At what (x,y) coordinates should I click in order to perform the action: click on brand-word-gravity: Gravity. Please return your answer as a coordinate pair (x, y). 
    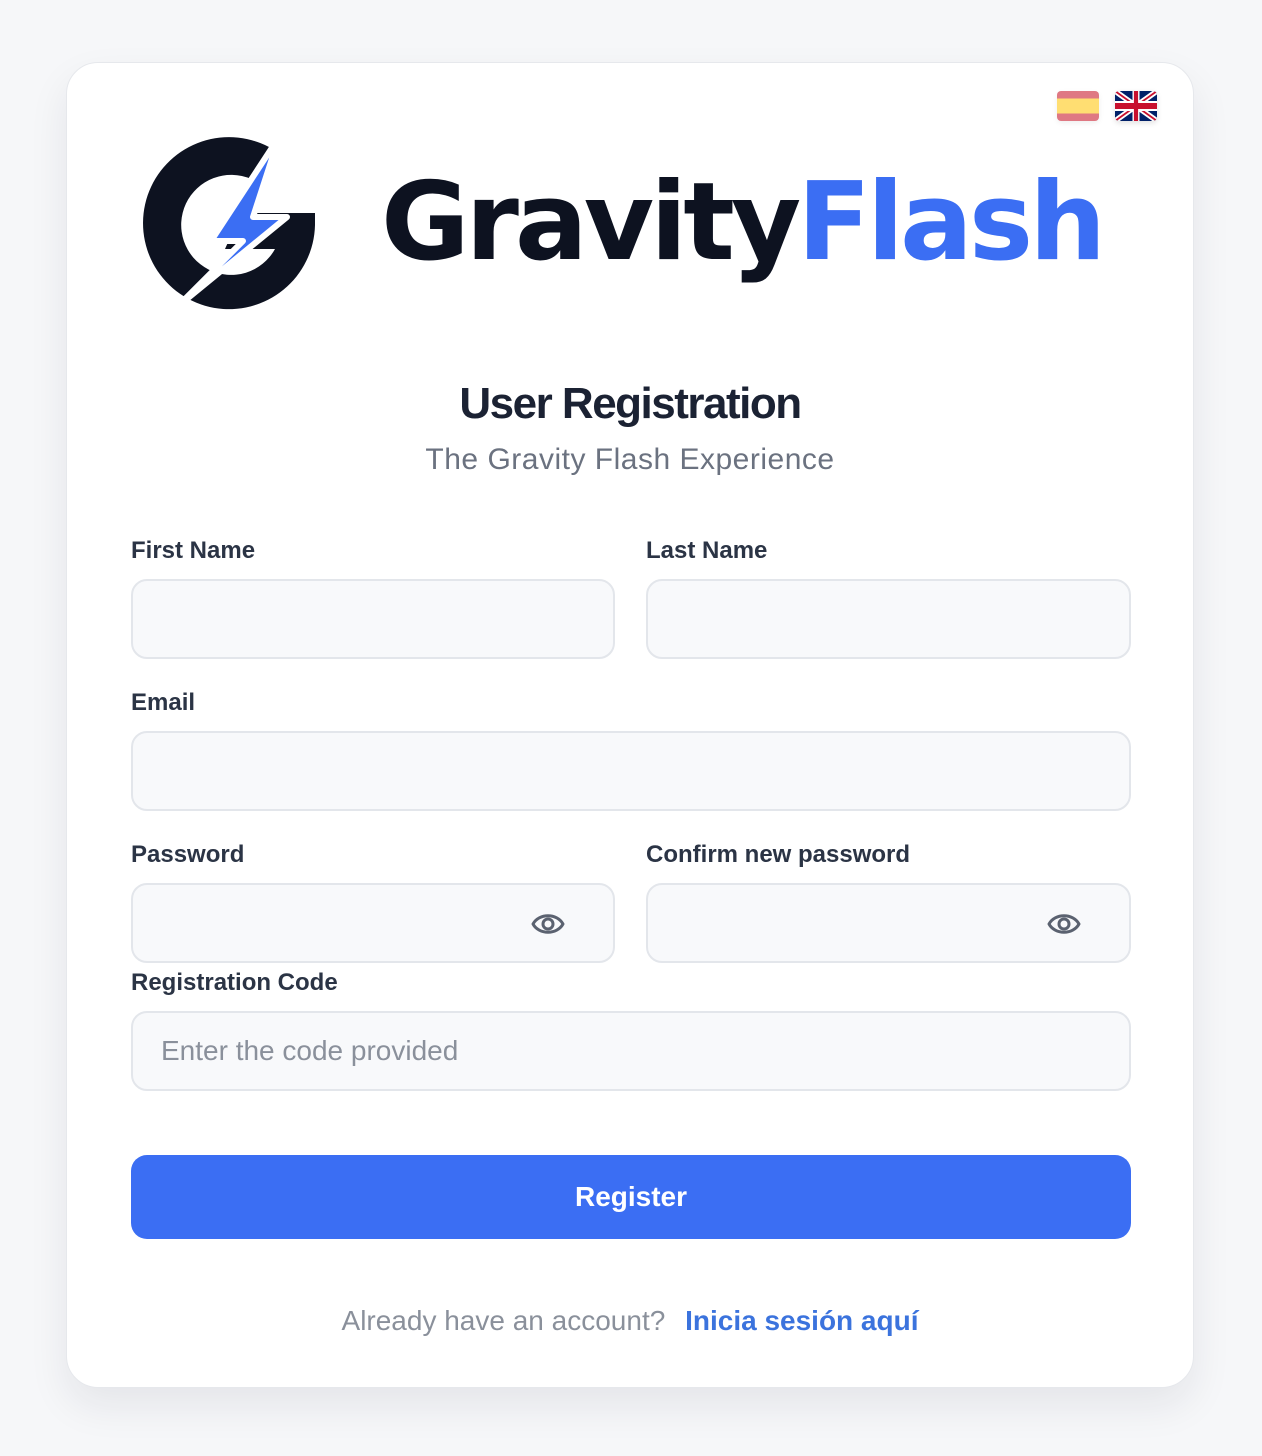
    Looking at the image, I should click on (591, 222).